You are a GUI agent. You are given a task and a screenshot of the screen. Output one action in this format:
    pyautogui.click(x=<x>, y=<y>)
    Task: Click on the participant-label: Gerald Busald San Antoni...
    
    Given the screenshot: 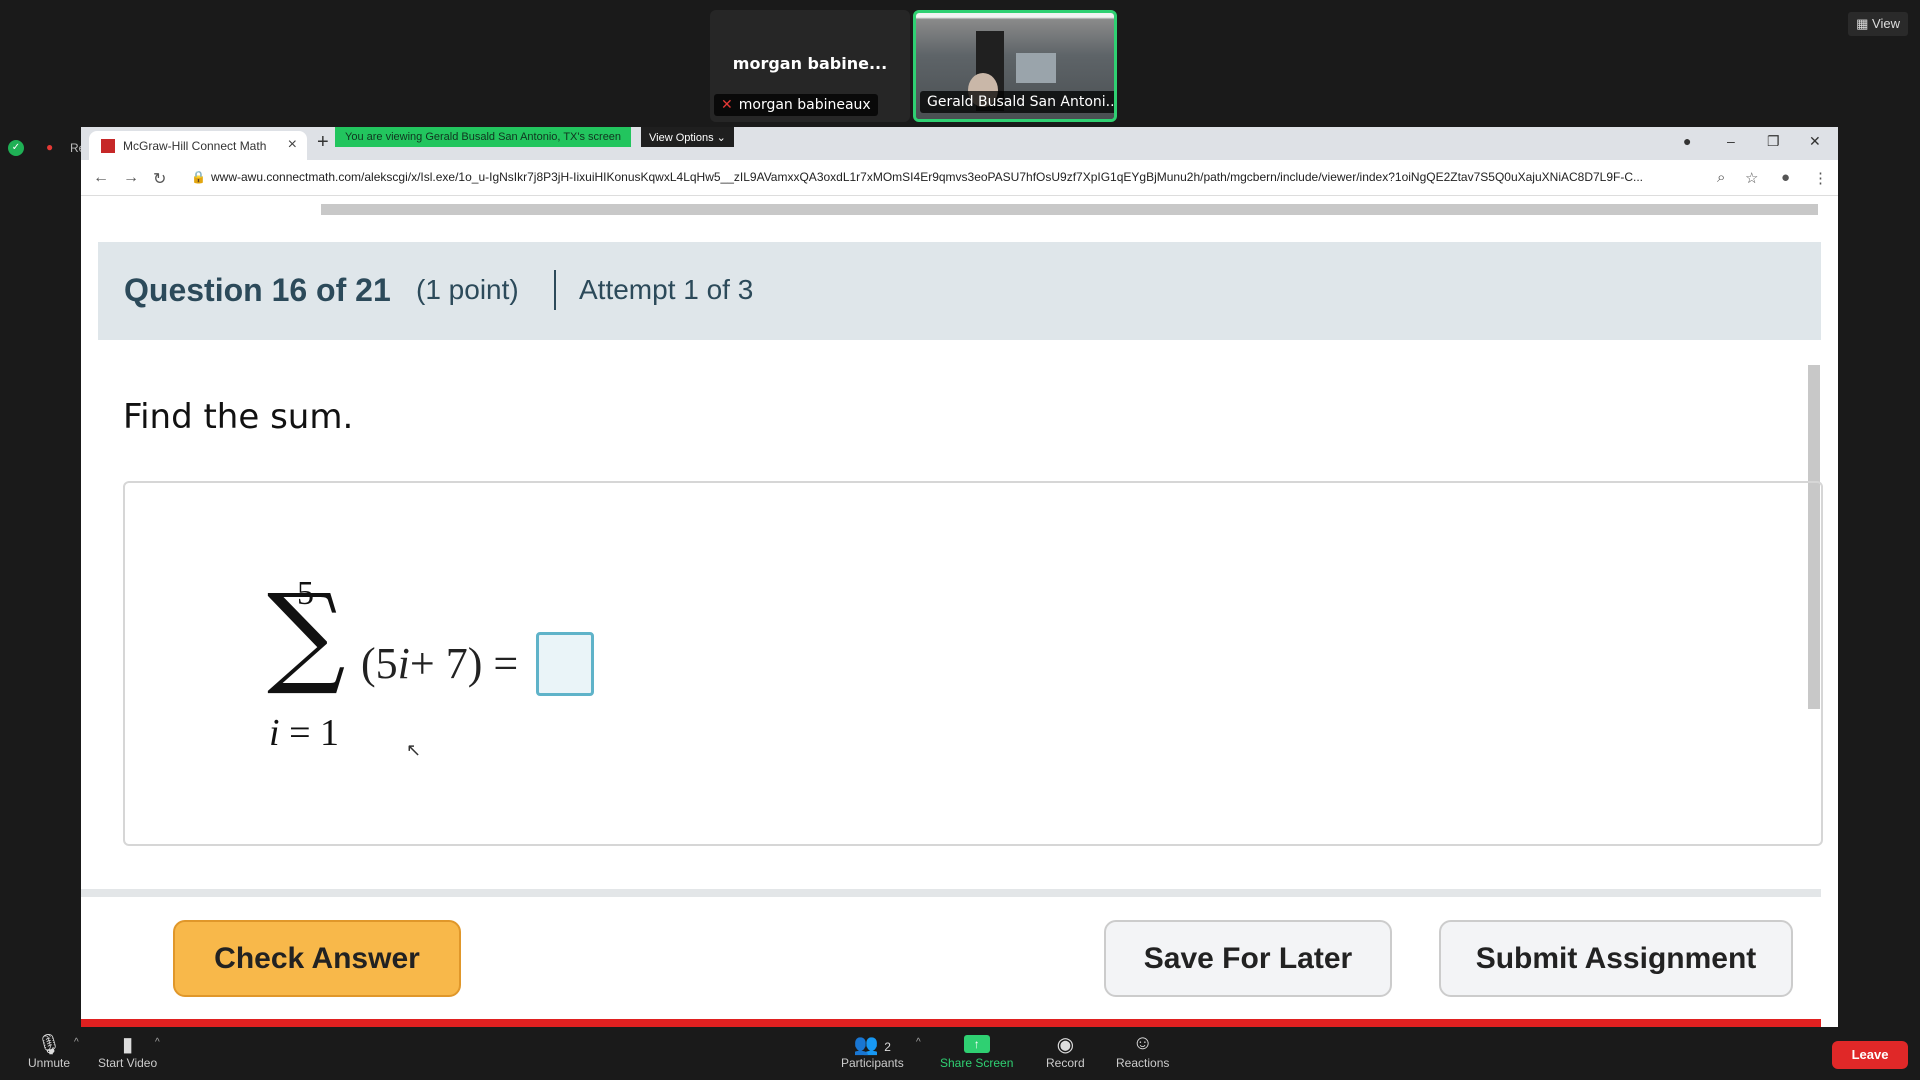 What is the action you would take?
    pyautogui.click(x=1017, y=102)
    